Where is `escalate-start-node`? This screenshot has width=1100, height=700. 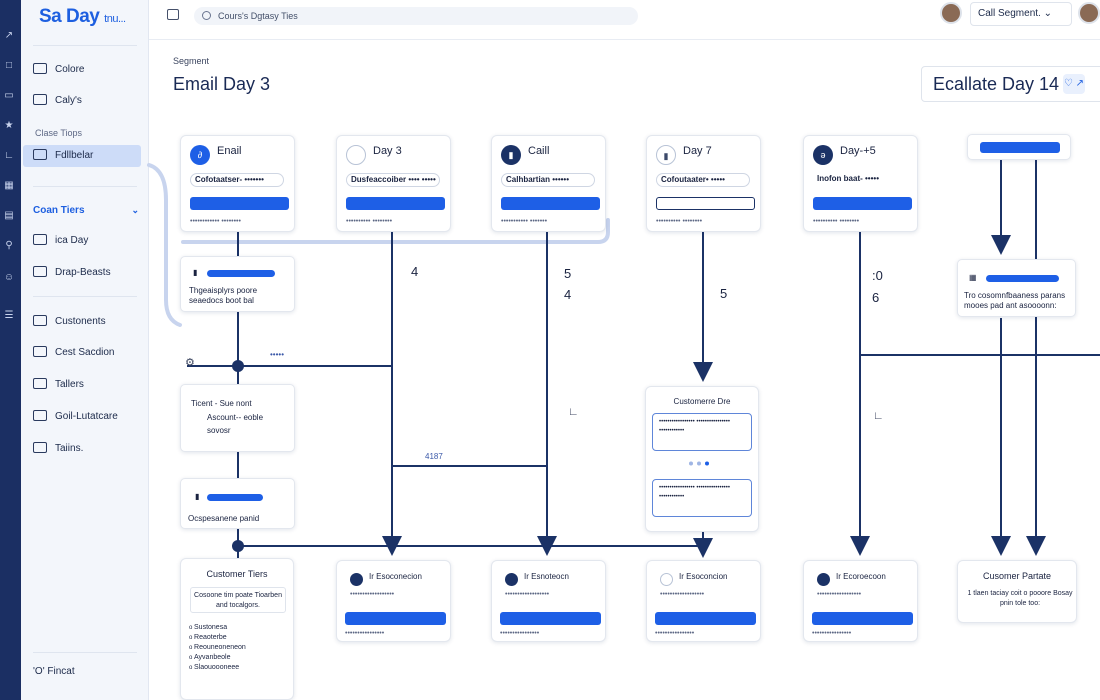
escalate-start-node is located at coordinates (1019, 147).